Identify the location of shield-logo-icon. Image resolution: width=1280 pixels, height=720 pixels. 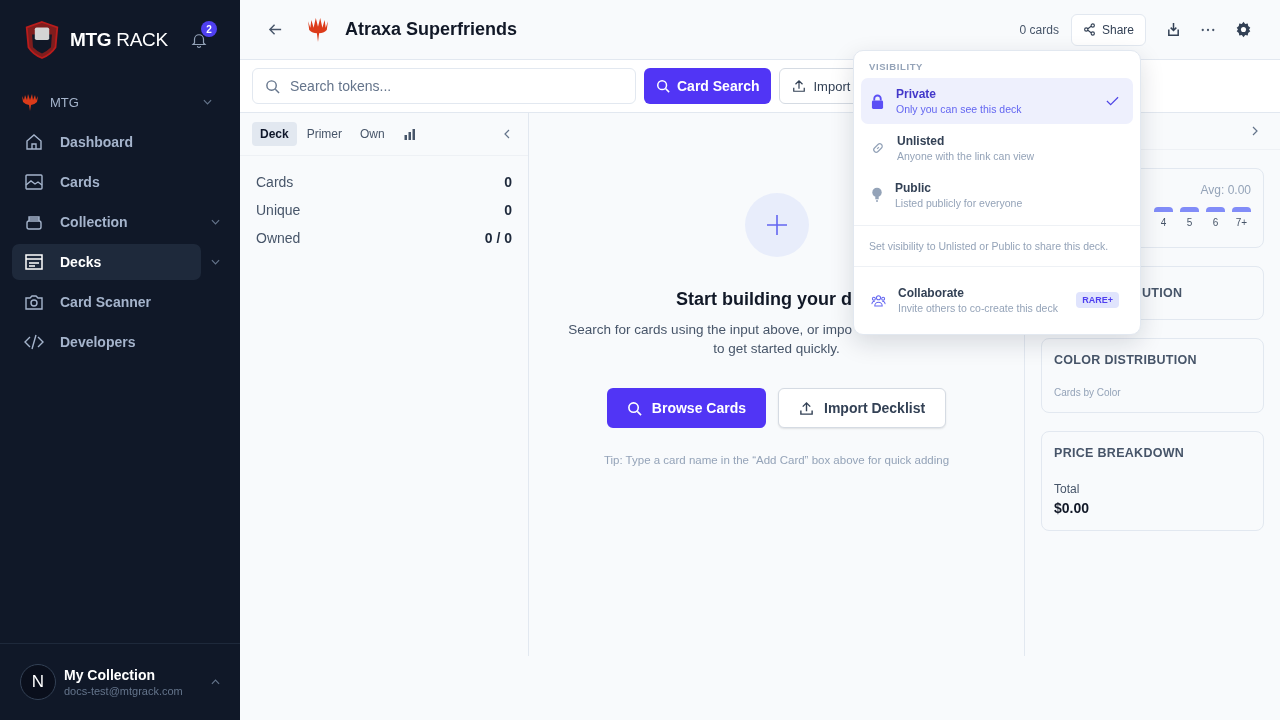
(42, 40).